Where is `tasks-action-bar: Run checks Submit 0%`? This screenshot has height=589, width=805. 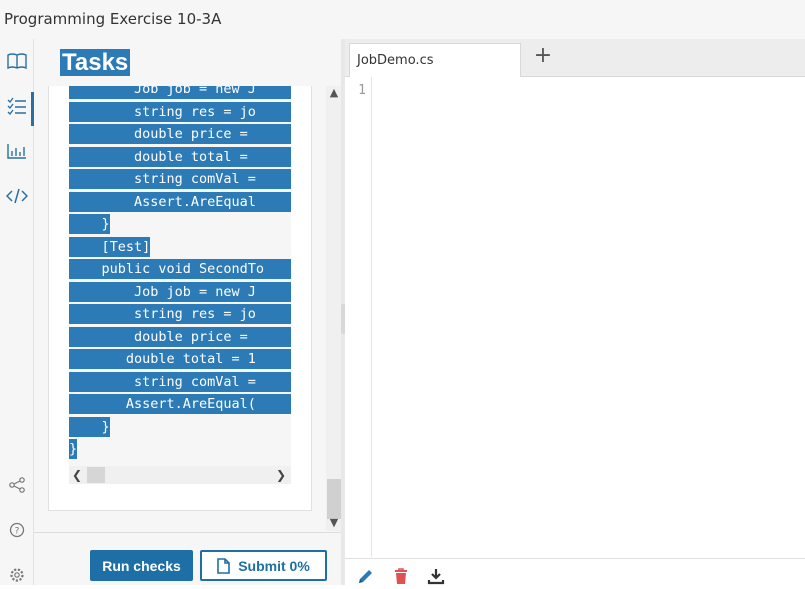 tasks-action-bar: Run checks Submit 0% is located at coordinates (189, 558).